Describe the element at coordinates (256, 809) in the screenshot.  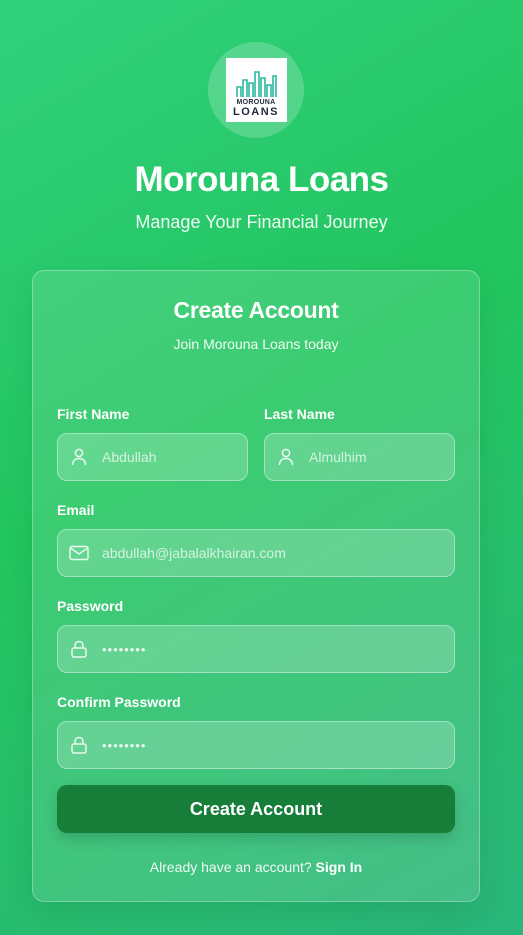
I see `create-account-button: Create Account` at that location.